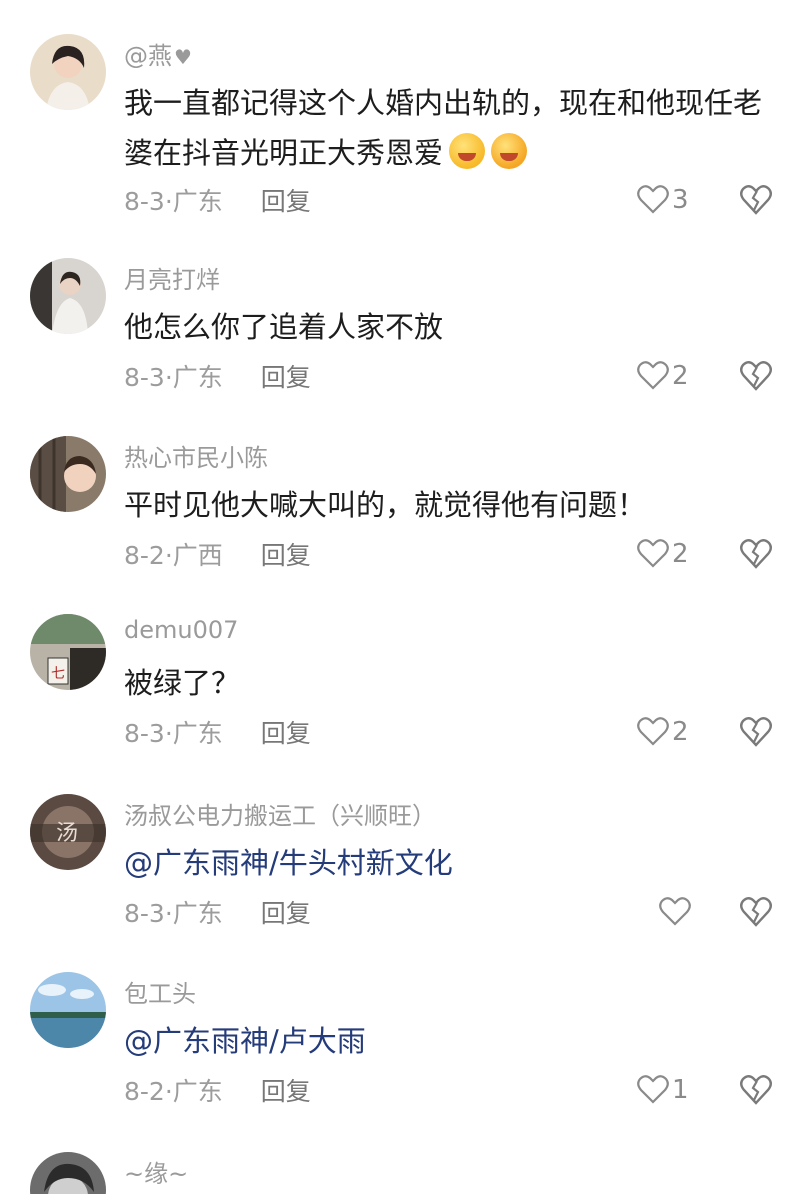  Describe the element at coordinates (172, 277) in the screenshot. I see `username: 月亮打烊` at that location.